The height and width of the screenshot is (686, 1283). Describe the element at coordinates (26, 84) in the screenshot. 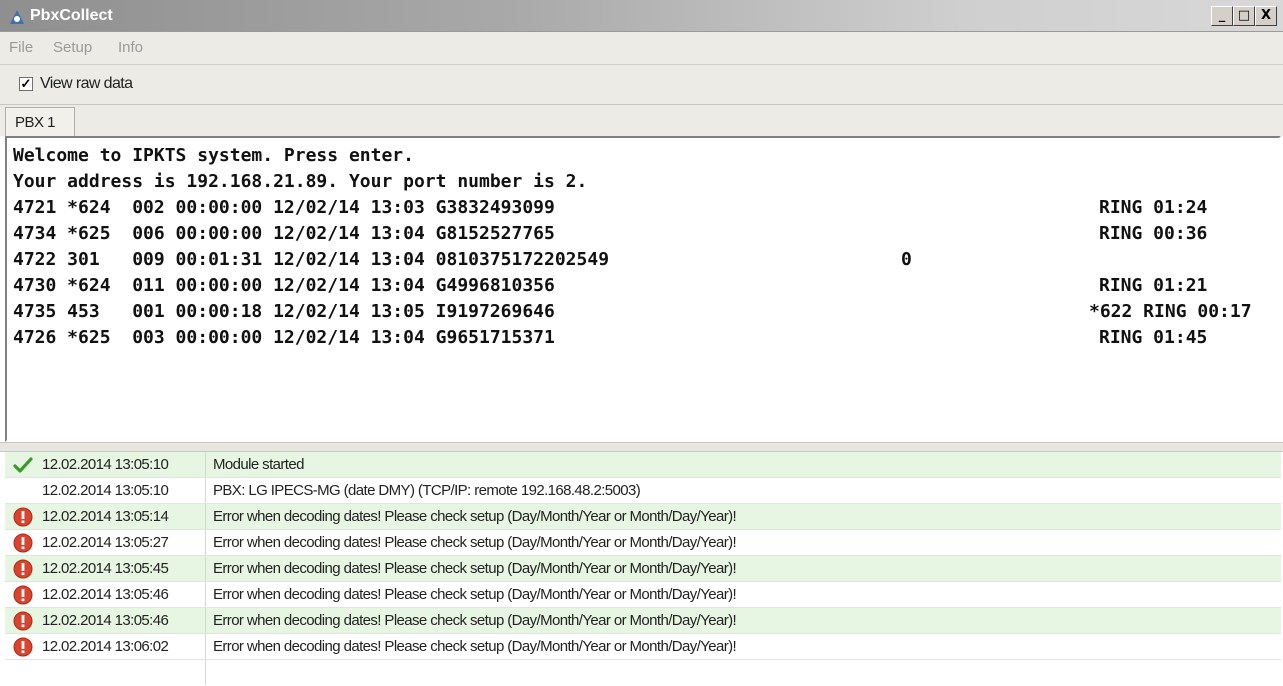

I see `view-raw-checkbox: ✓` at that location.